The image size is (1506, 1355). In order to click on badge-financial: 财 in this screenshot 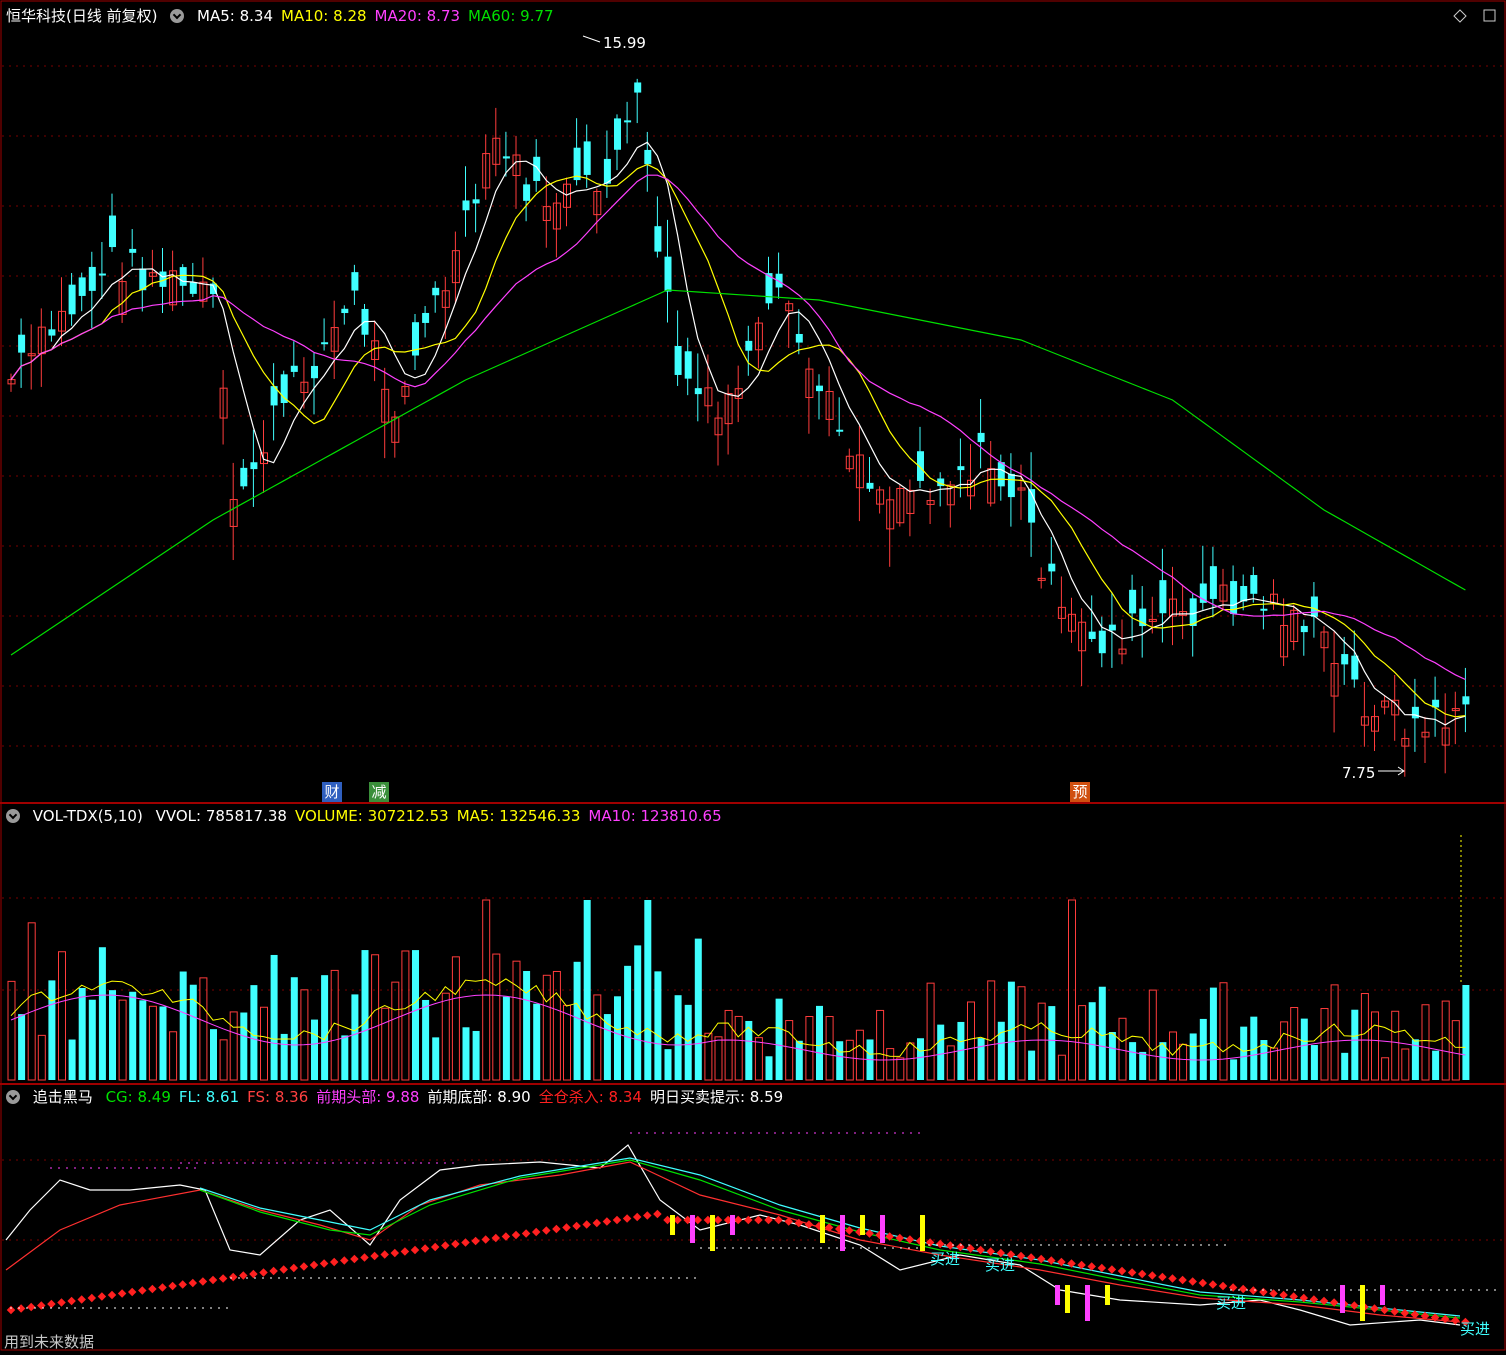, I will do `click(332, 792)`.